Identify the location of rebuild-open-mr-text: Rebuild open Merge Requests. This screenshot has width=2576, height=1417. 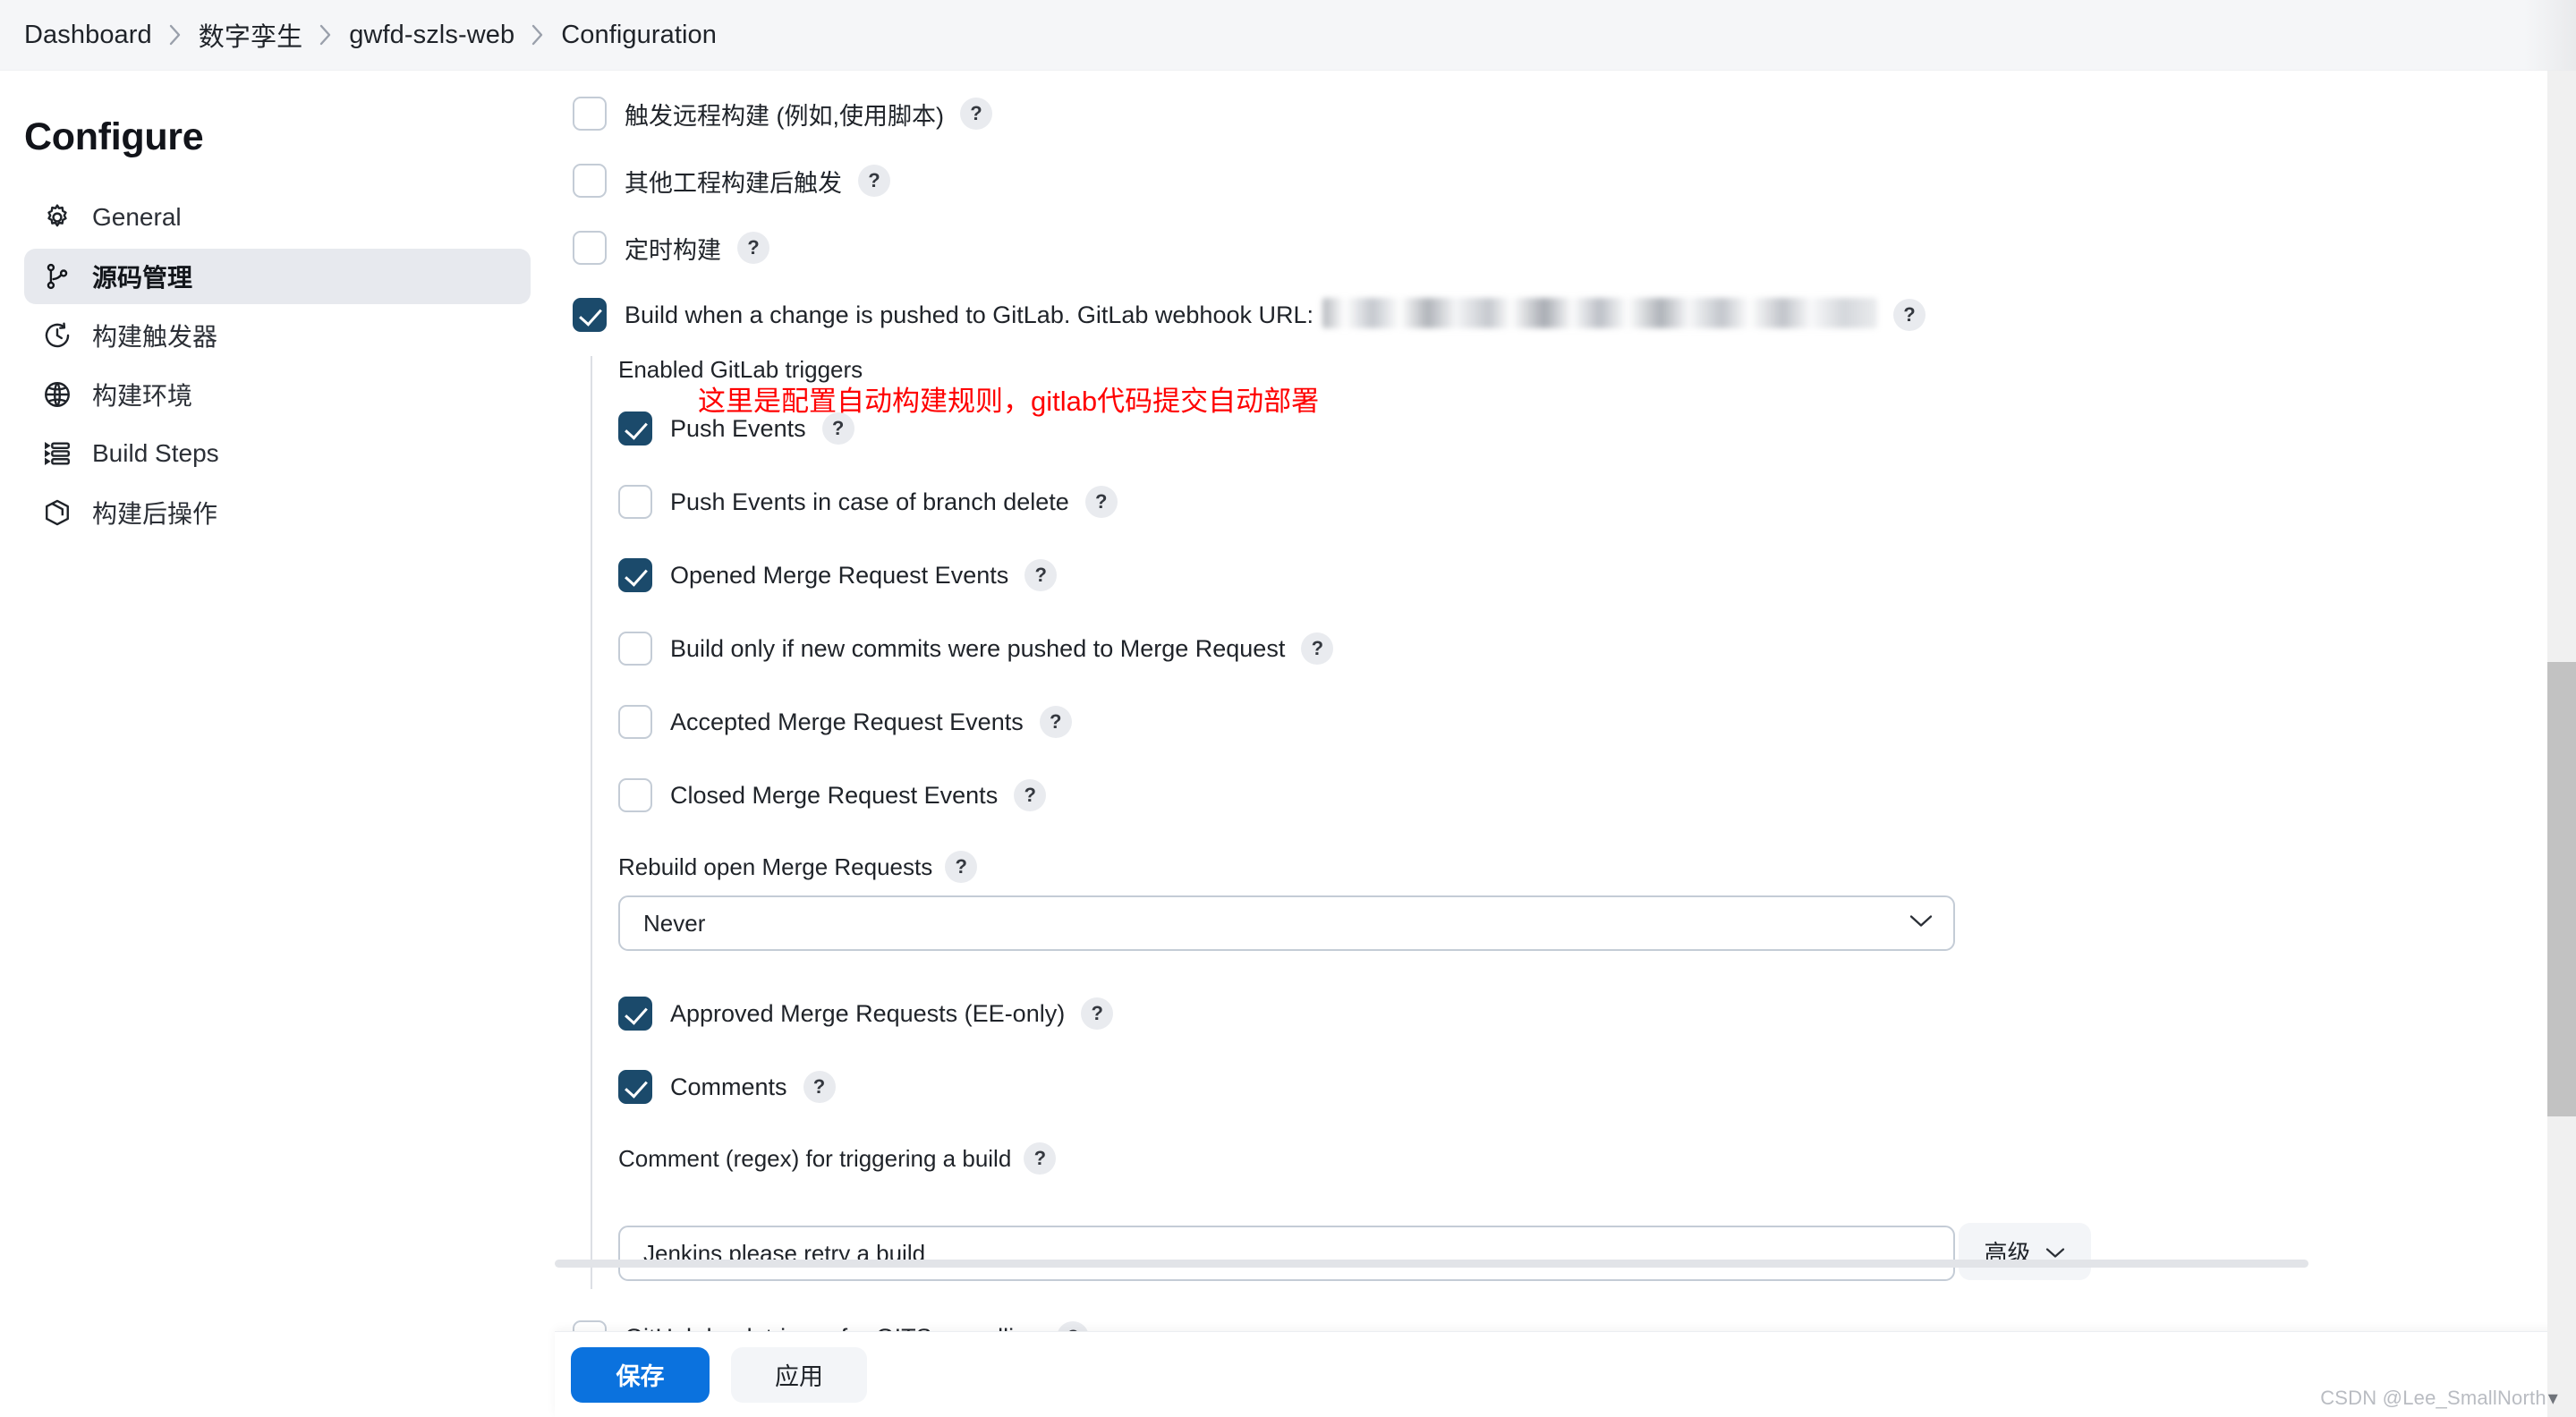
(775, 866).